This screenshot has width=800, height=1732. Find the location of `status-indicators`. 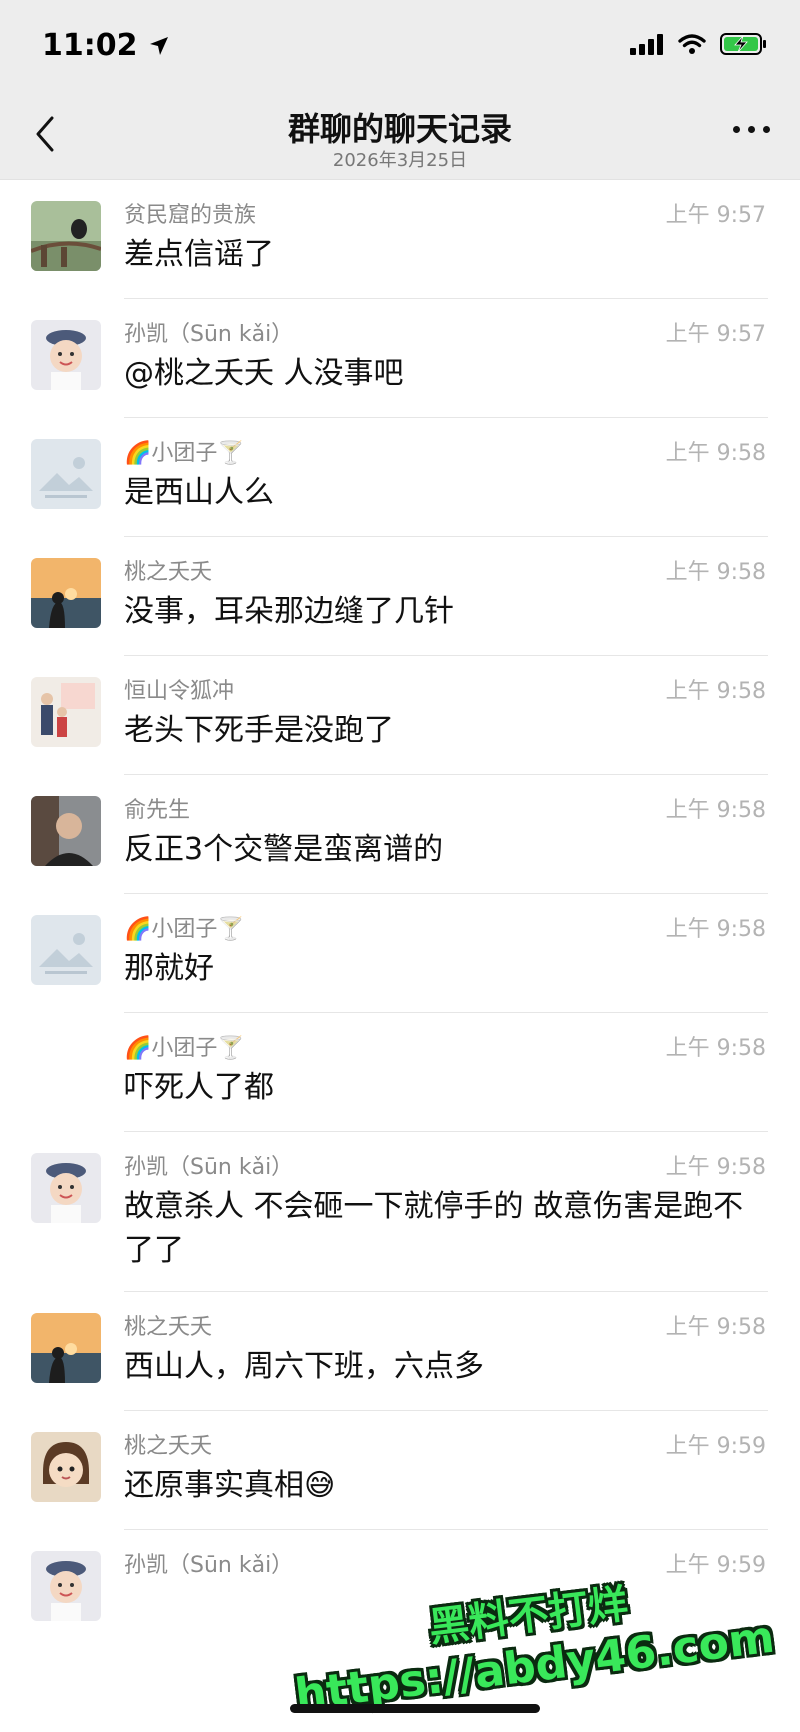

status-indicators is located at coordinates (699, 44).